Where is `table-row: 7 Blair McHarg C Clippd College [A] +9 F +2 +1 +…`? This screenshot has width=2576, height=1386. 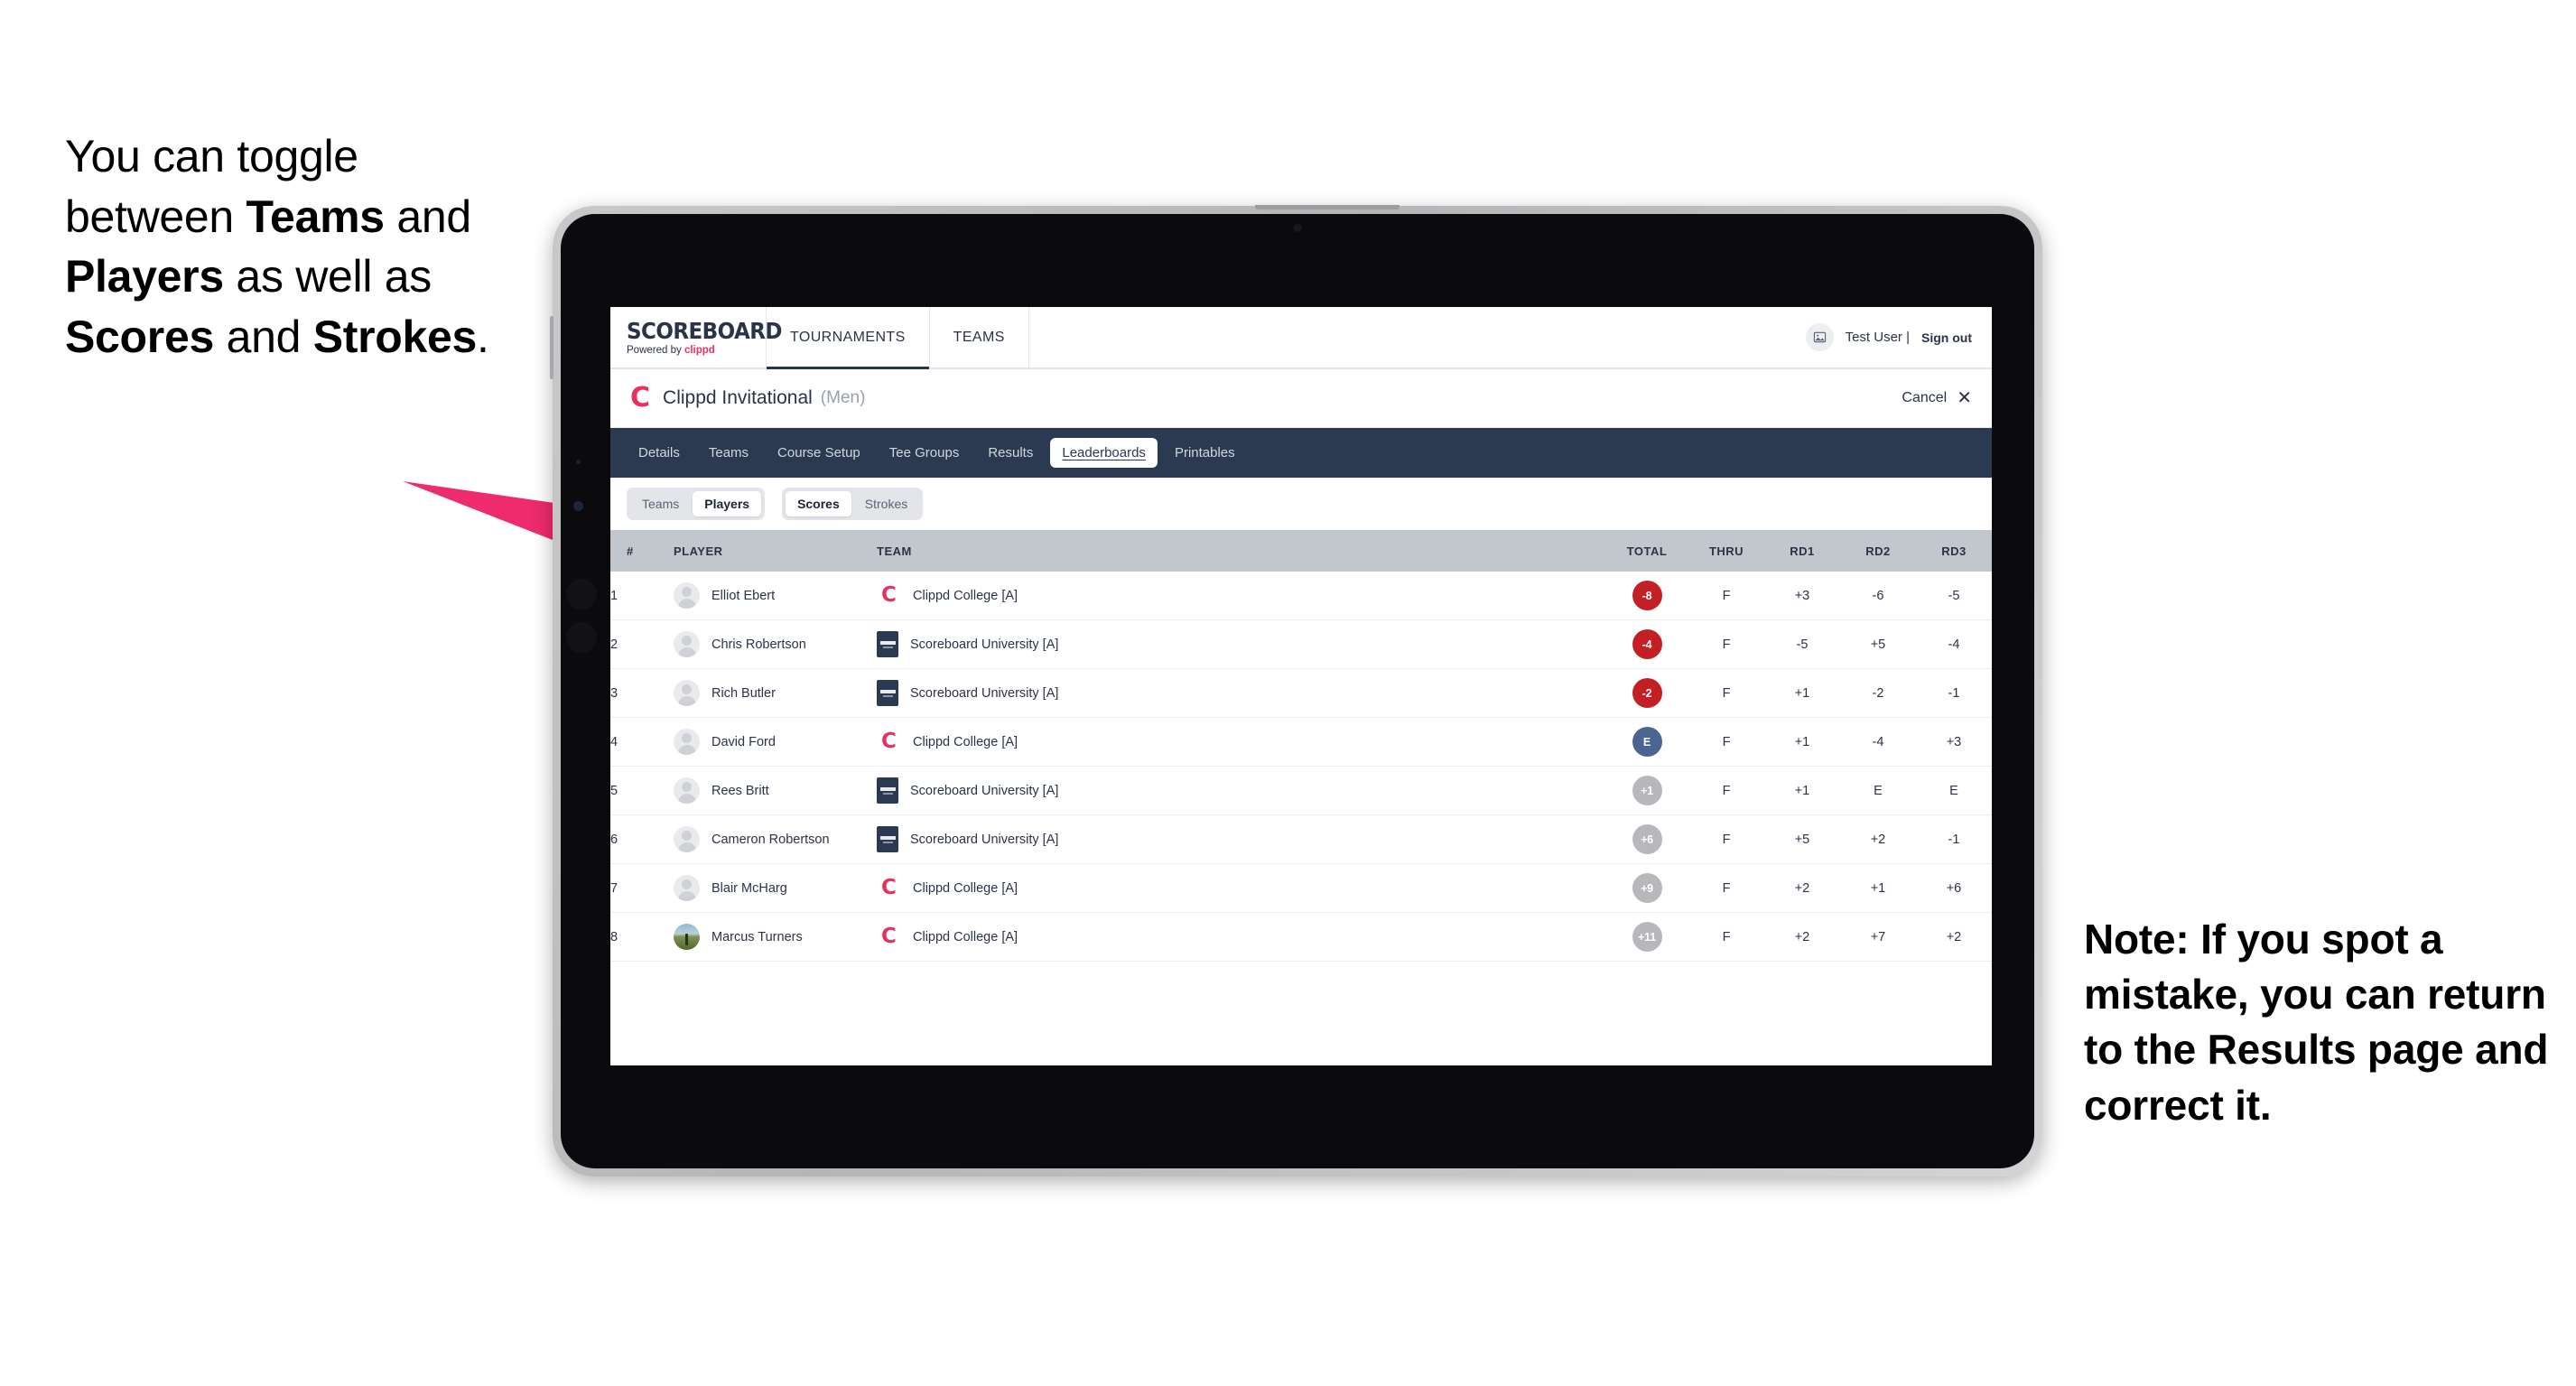
table-row: 7 Blair McHarg C Clippd College [A] +9 F +2 +1 +… is located at coordinates (1301, 888).